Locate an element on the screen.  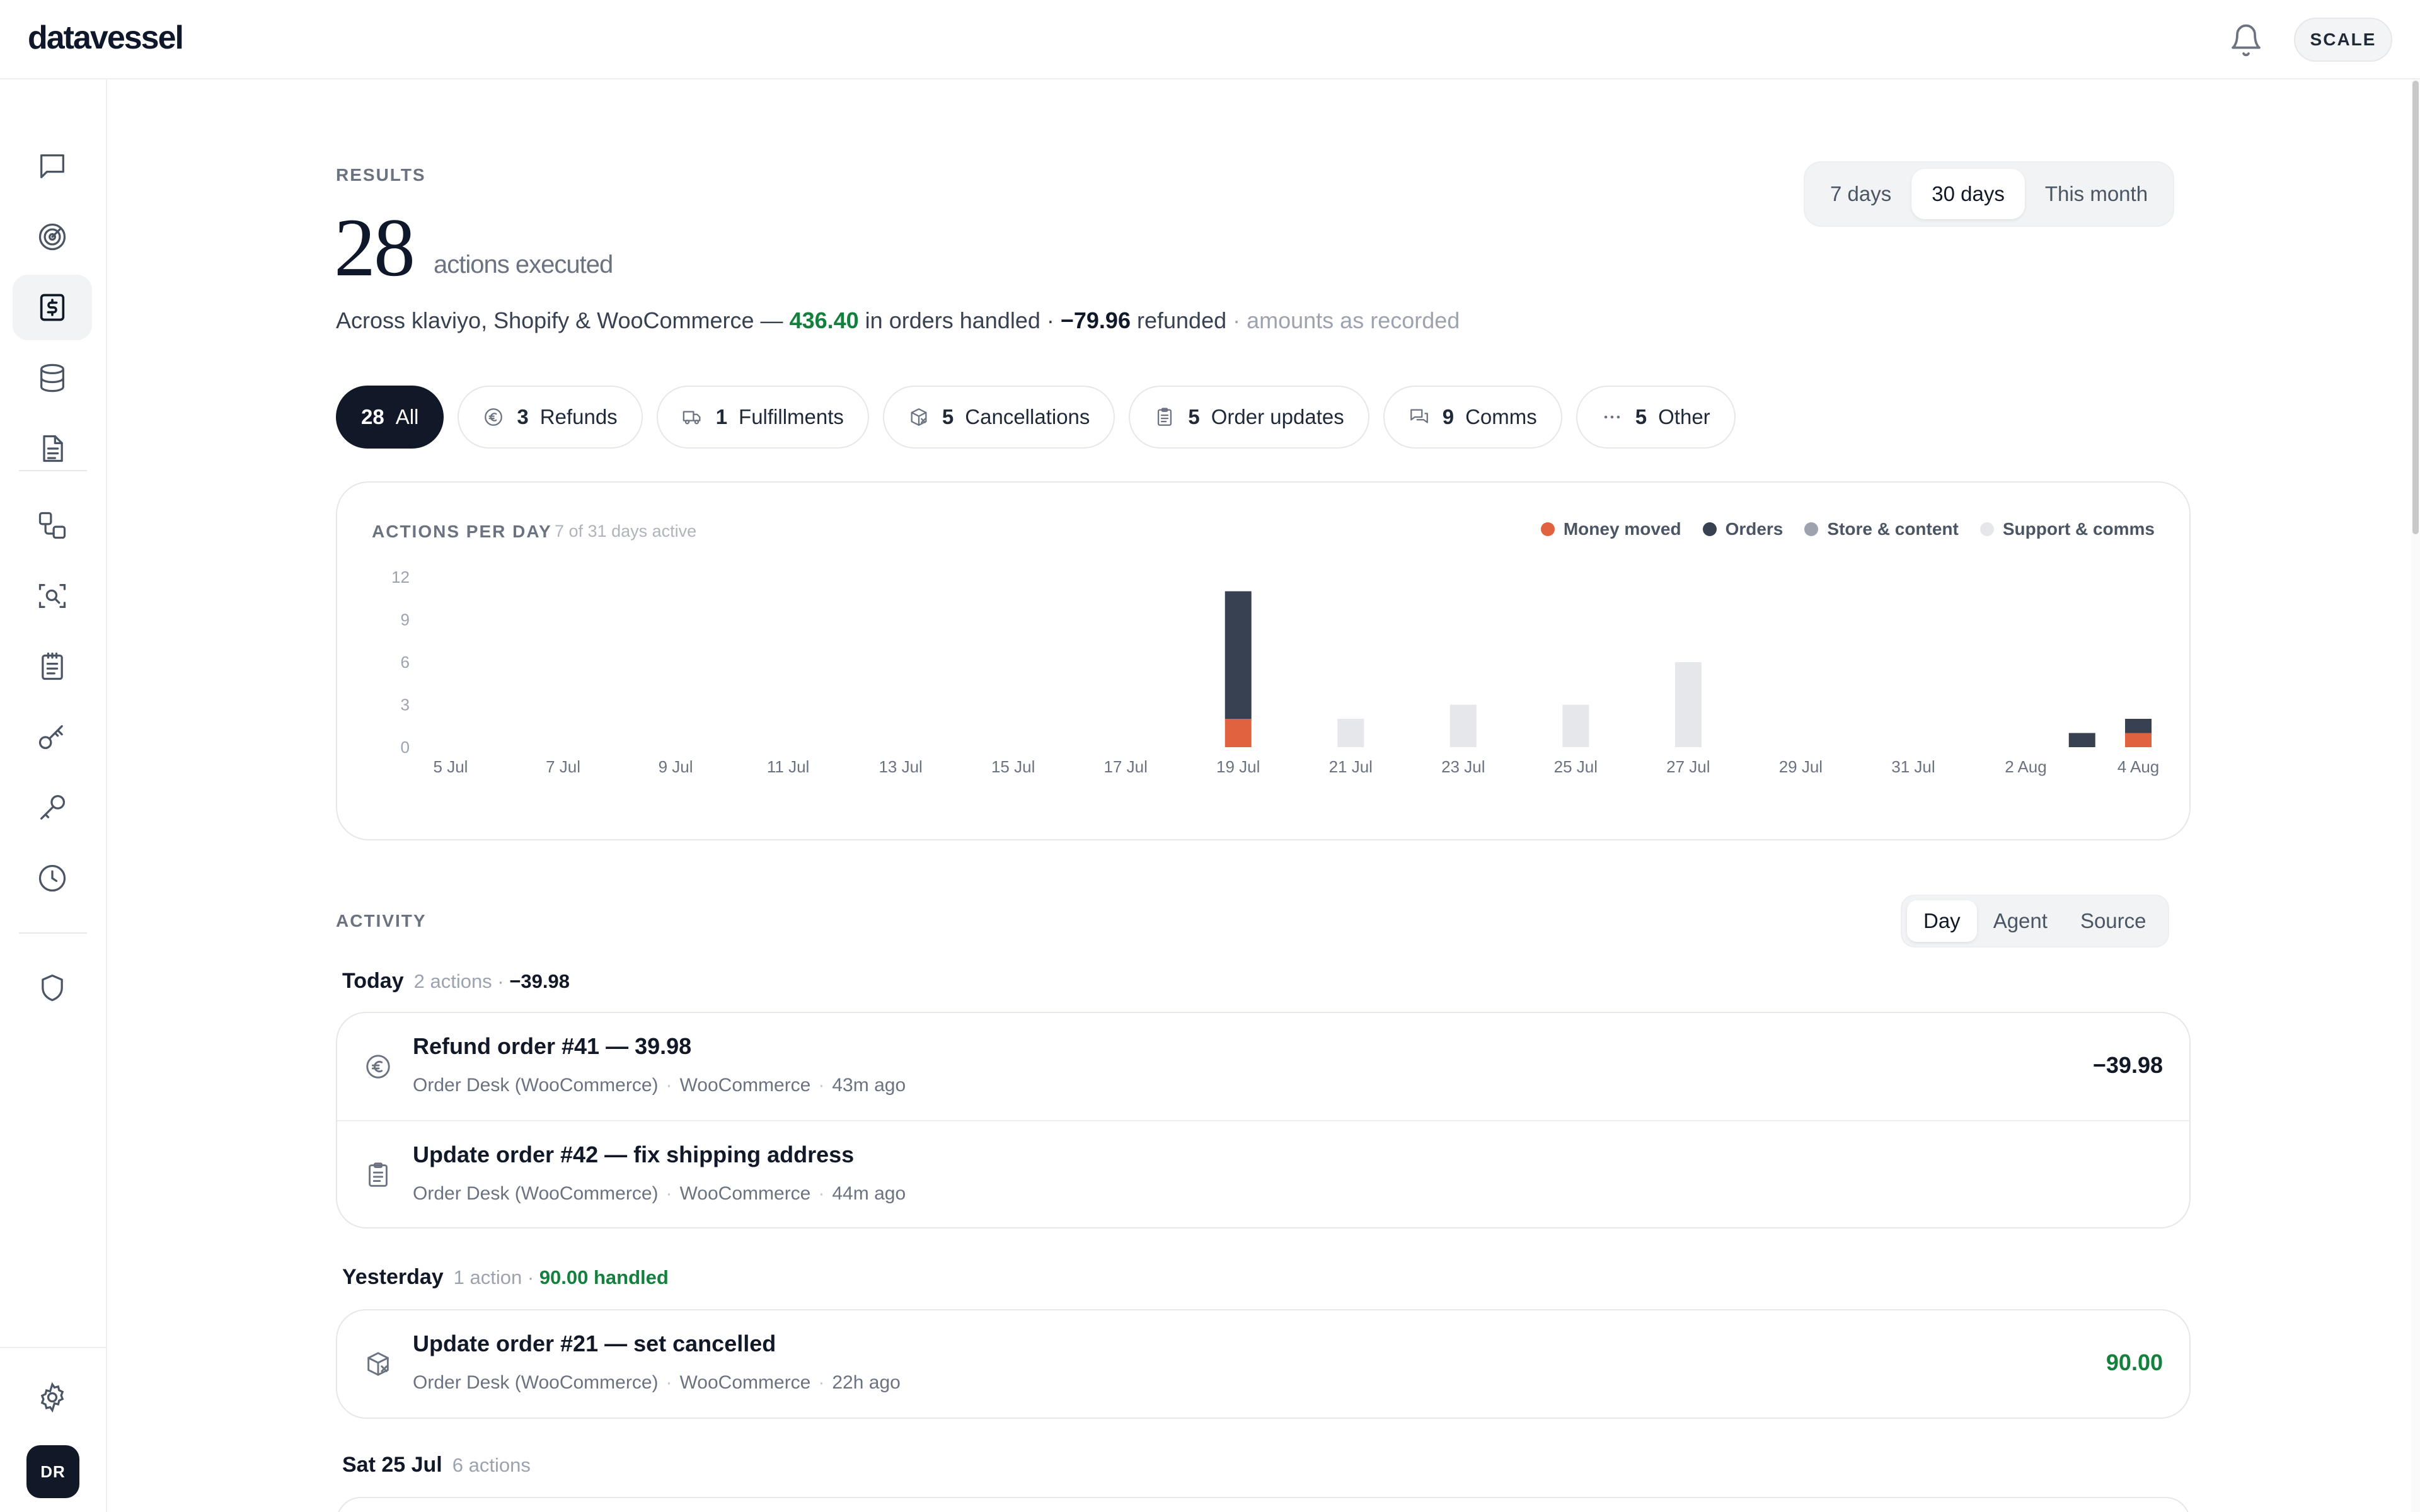
x-tick-label: 27 Jul is located at coordinates (1688, 766).